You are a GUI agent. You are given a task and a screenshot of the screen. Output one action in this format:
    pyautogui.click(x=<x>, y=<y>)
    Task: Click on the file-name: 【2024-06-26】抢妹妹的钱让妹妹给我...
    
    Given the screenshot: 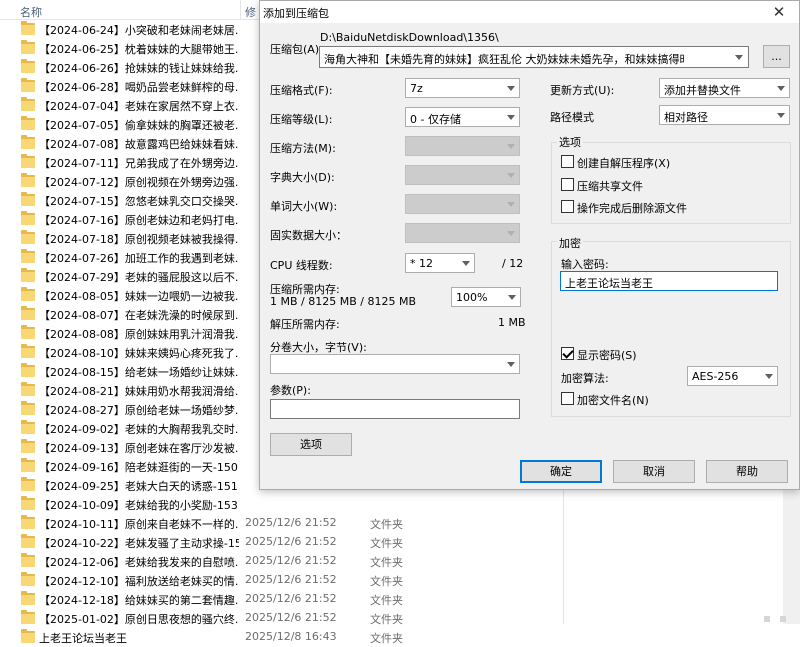 What is the action you would take?
    pyautogui.click(x=139, y=68)
    